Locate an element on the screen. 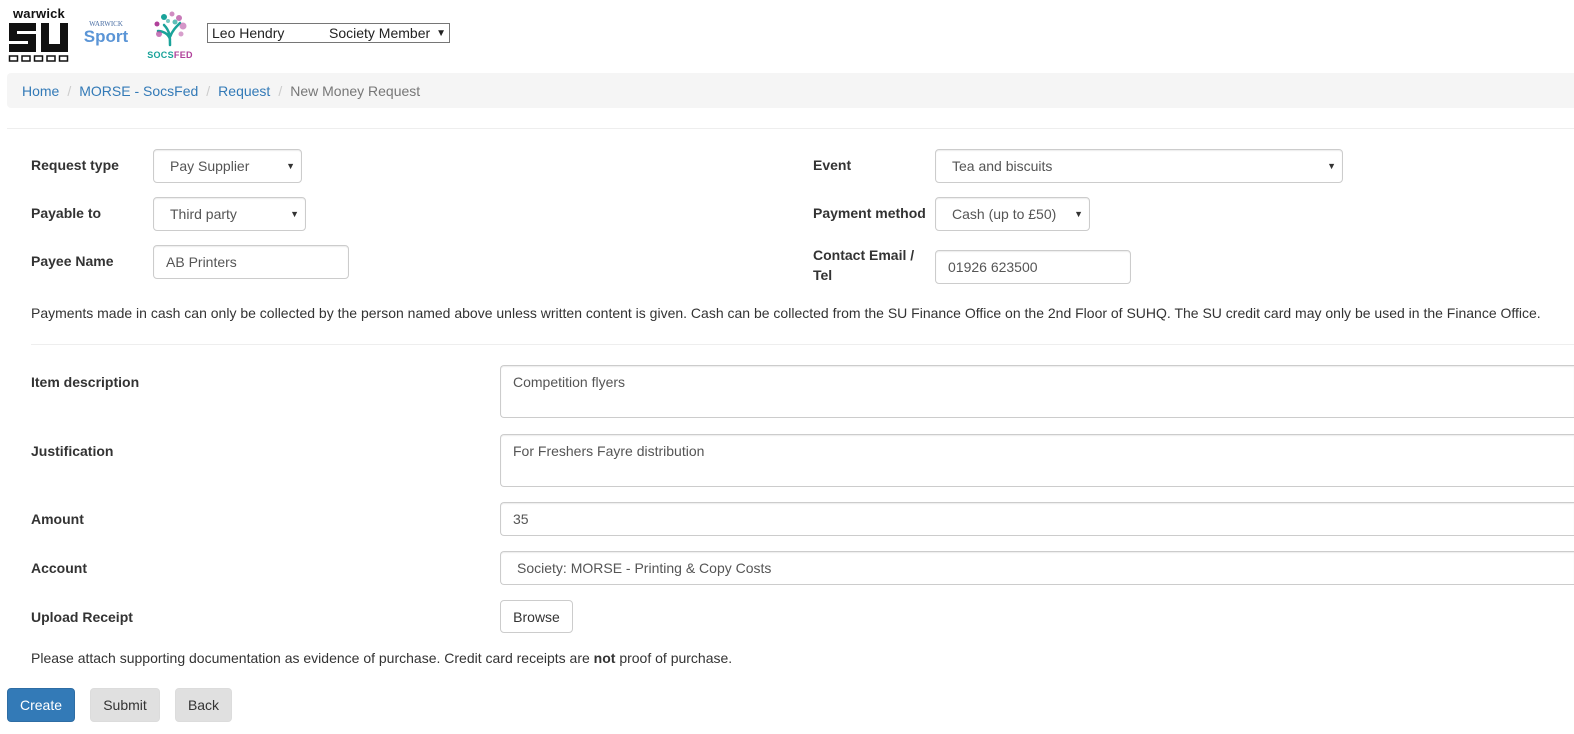  sport-logo-main-text: Sport is located at coordinates (106, 36).